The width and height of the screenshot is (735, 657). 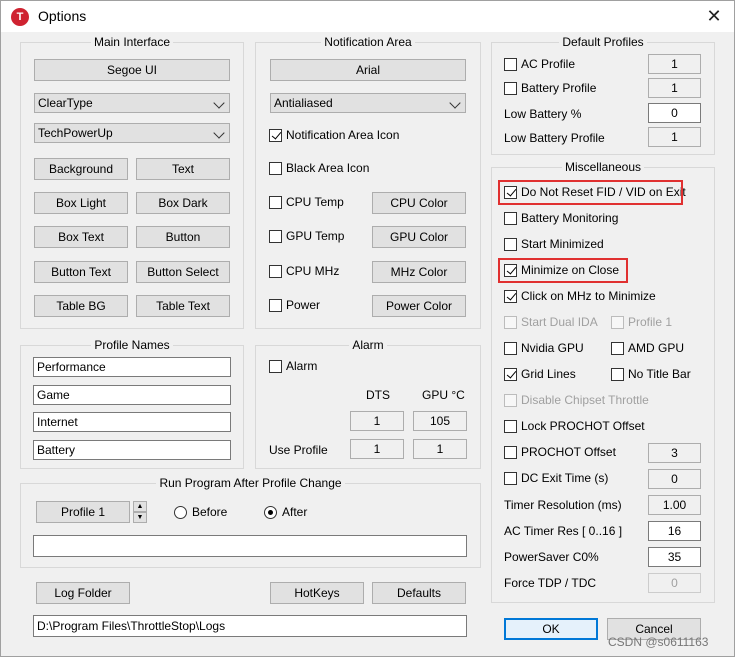 What do you see at coordinates (551, 629) in the screenshot?
I see `ok-button: OK` at bounding box center [551, 629].